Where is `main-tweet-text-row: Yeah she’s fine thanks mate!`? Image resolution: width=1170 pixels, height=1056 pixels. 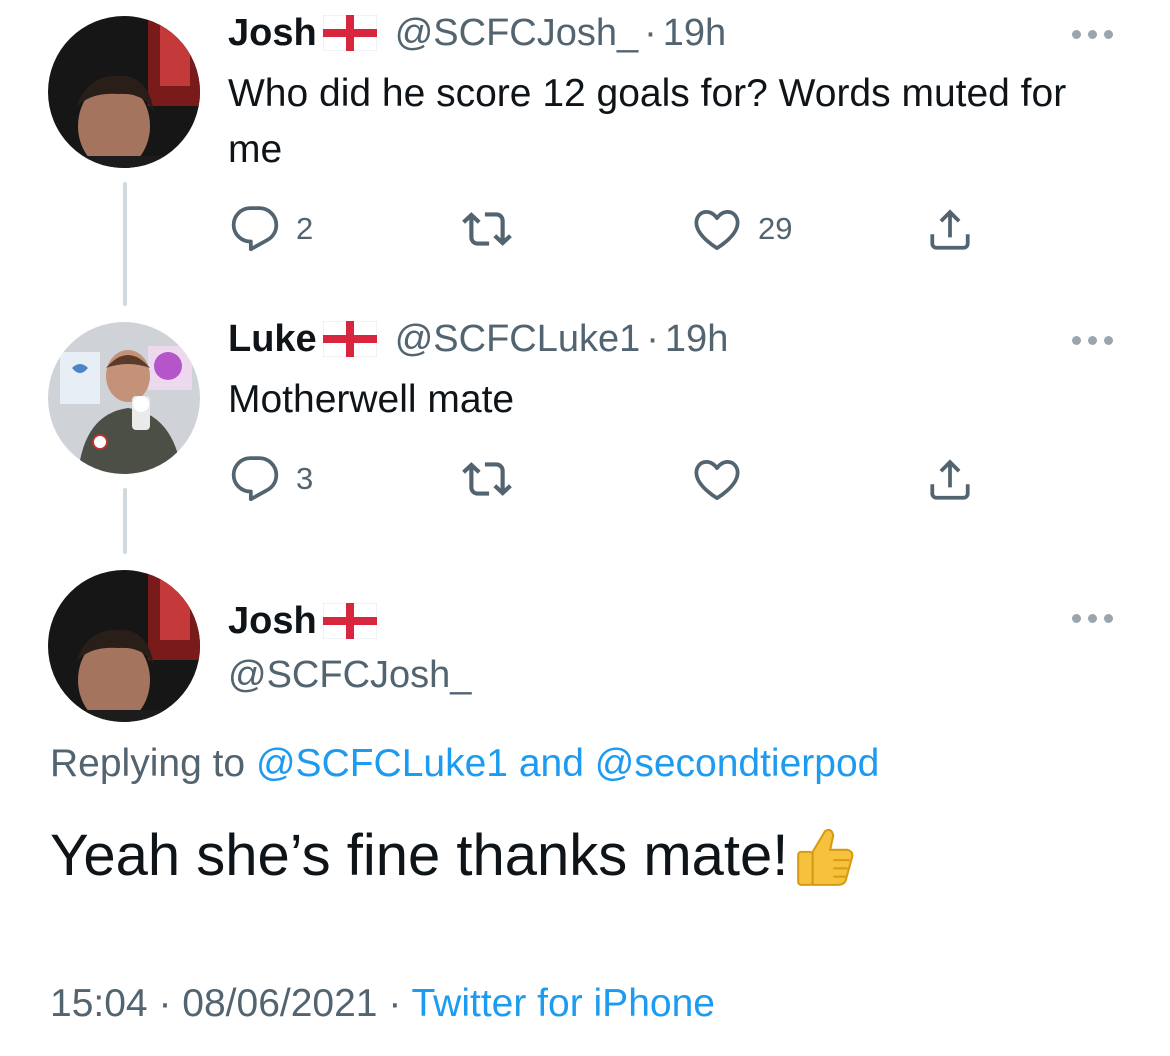
main-tweet-text-row: Yeah she’s fine thanks mate! is located at coordinates (454, 855).